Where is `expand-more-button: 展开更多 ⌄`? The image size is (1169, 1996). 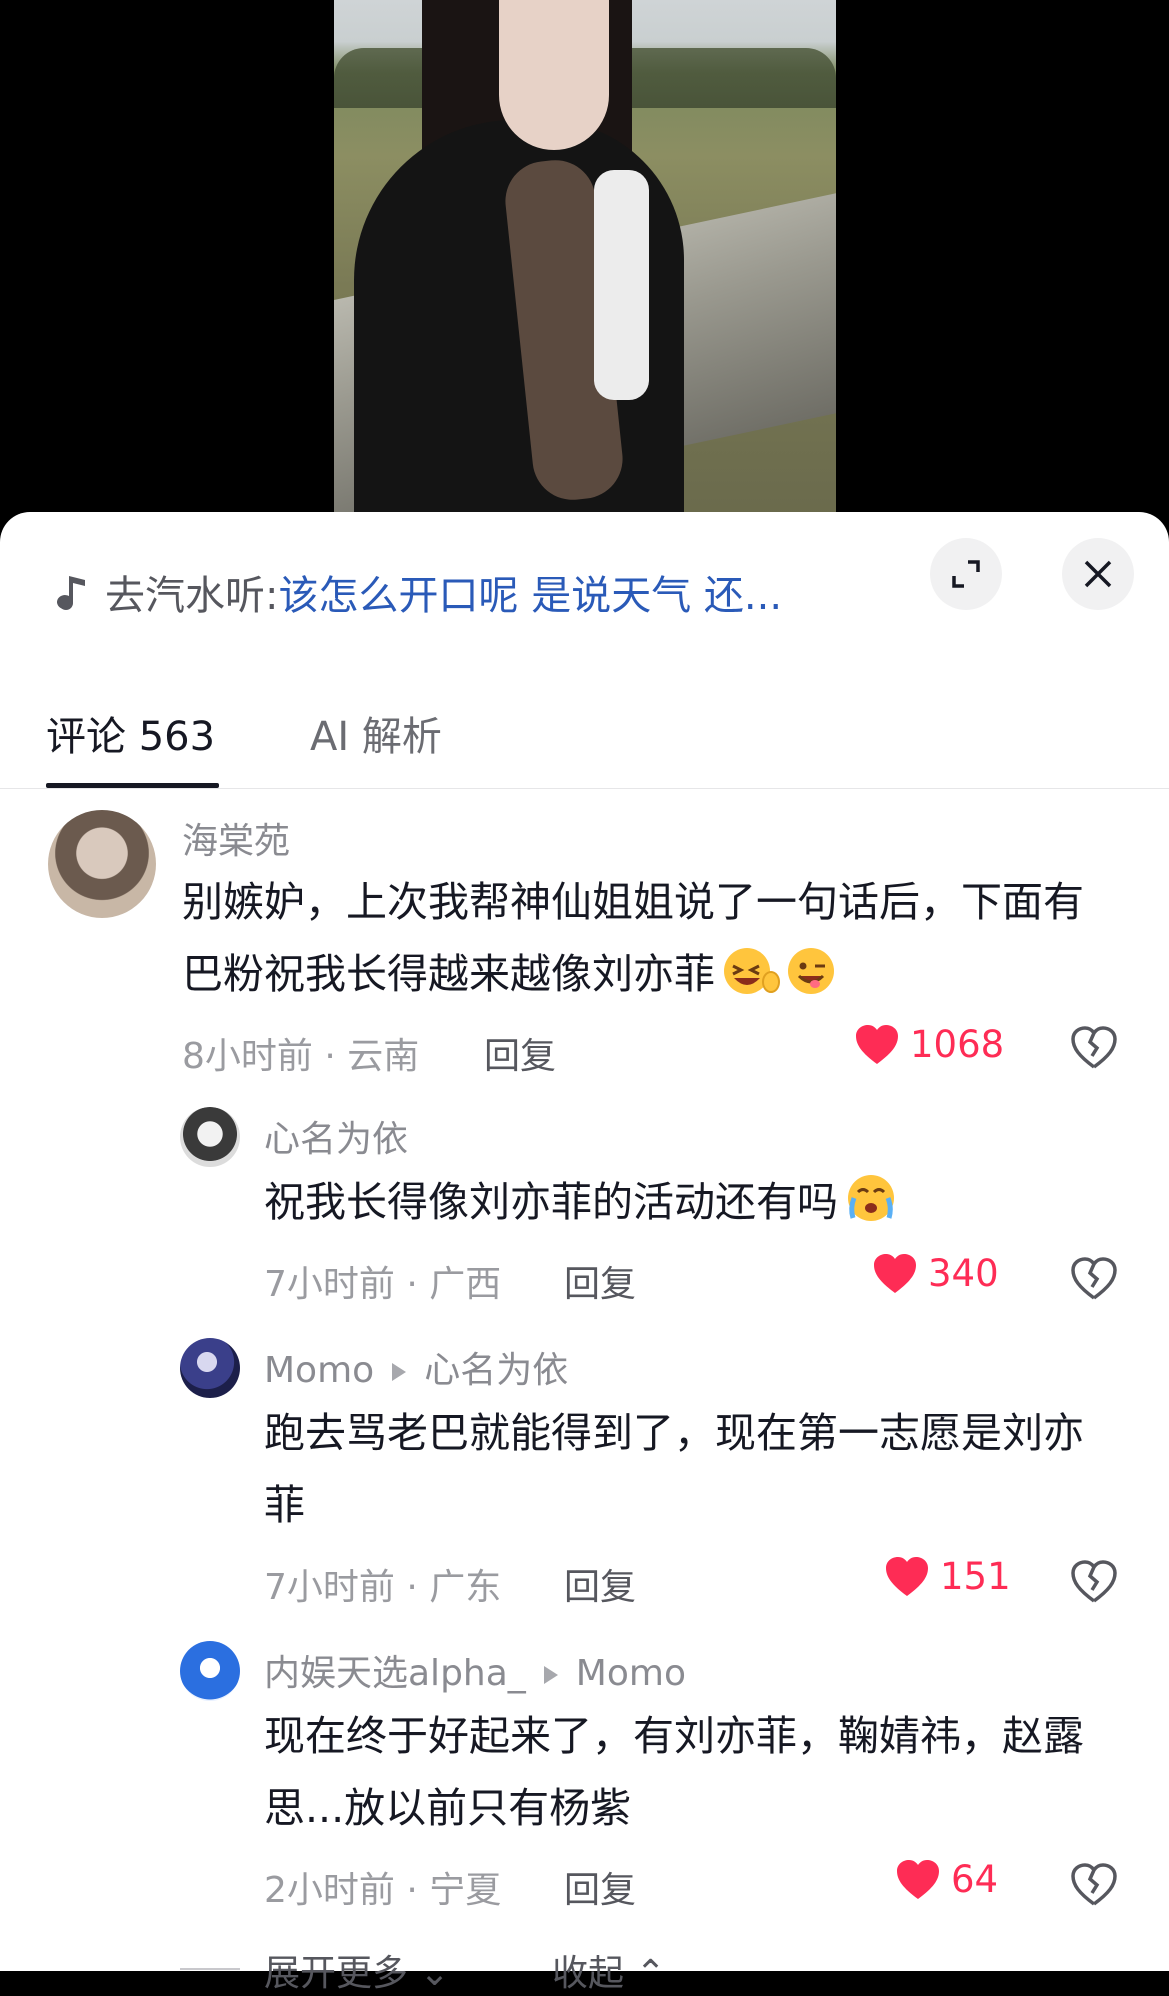 expand-more-button: 展开更多 ⌄ is located at coordinates (357, 1970).